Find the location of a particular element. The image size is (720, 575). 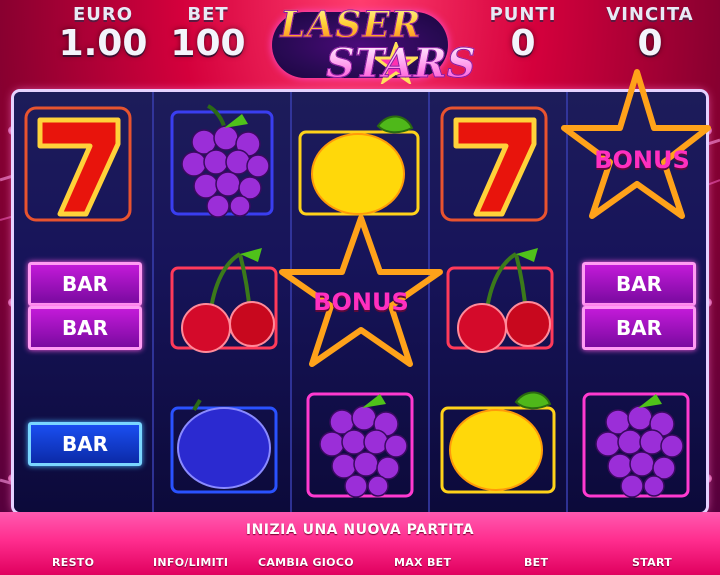

info-limiti-button: INFO/LIMITI is located at coordinates (190, 562).